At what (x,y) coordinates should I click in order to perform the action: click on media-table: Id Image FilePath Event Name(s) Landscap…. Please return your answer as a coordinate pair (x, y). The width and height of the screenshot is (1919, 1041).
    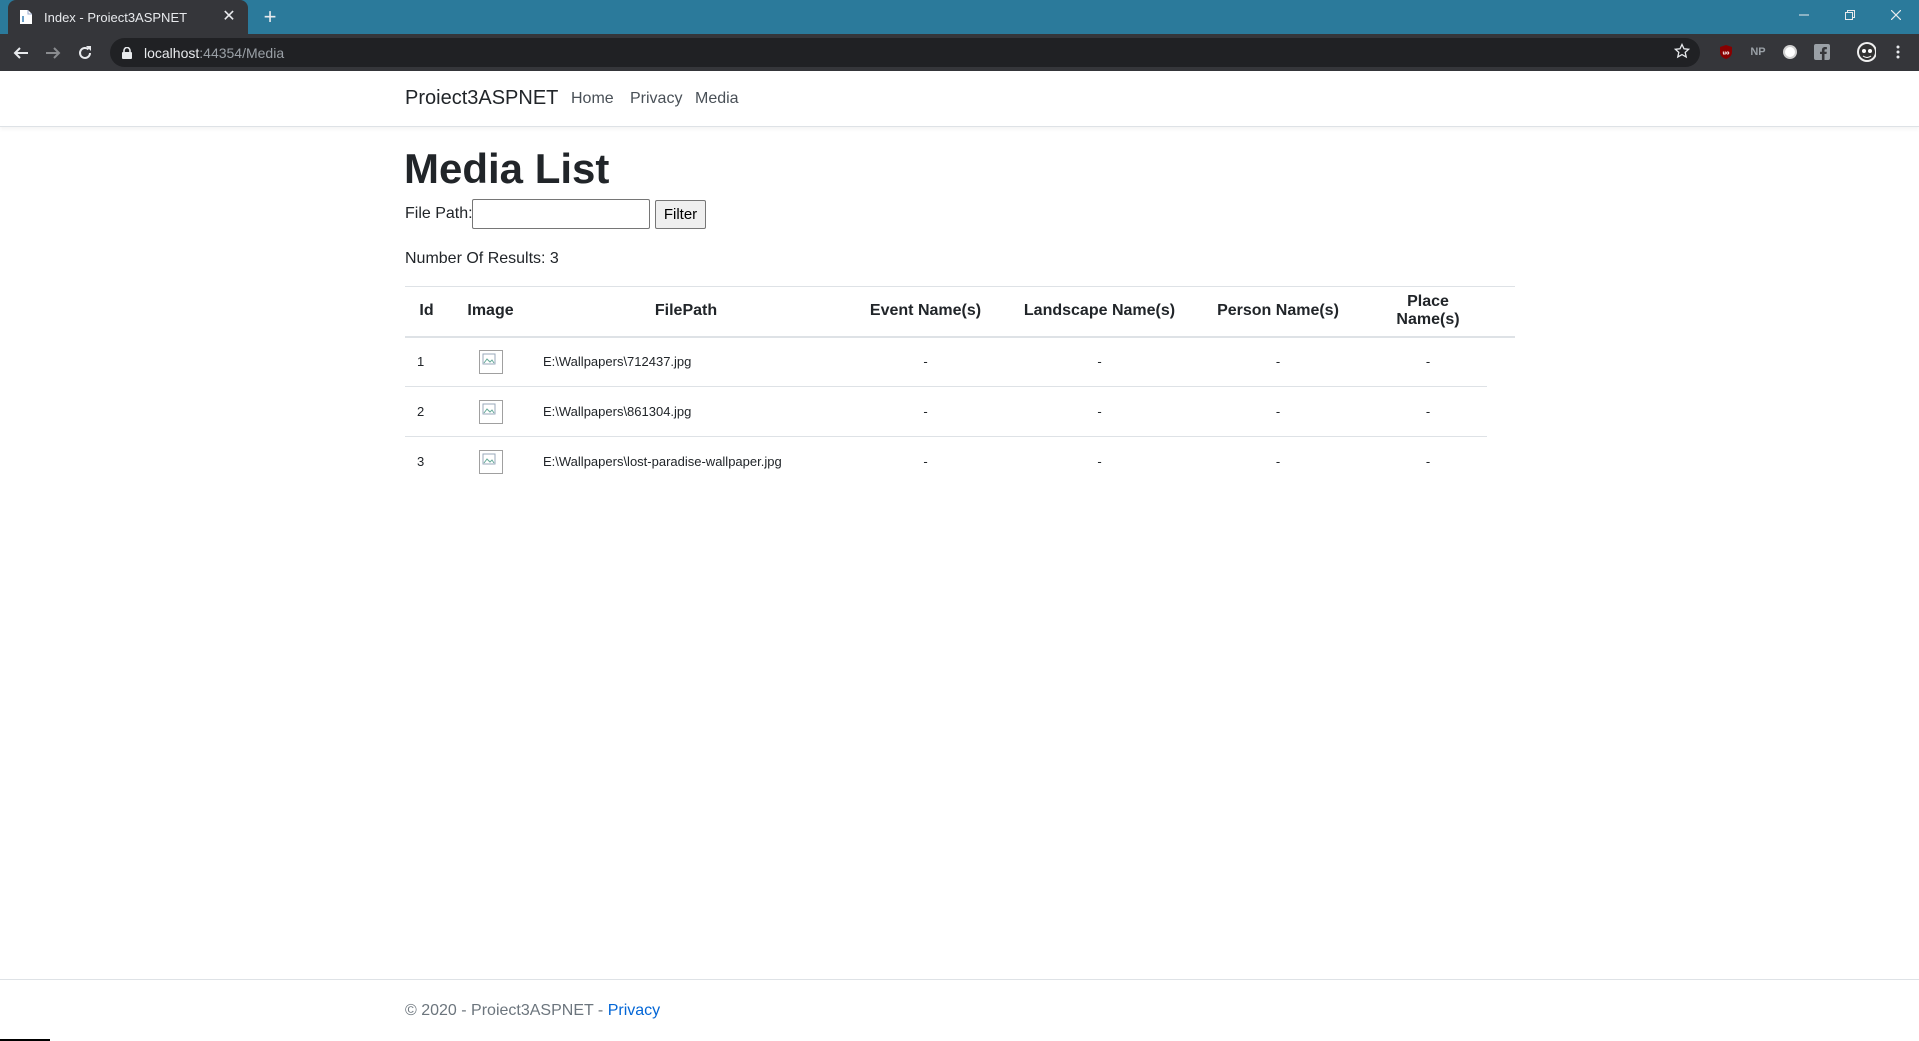
    Looking at the image, I should click on (960, 386).